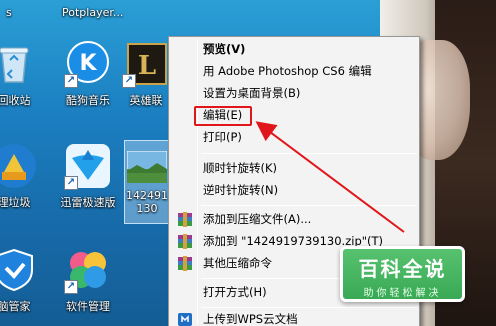 This screenshot has height=326, width=496. I want to click on logo-subtitle: 助你轻松解决, so click(402, 293).